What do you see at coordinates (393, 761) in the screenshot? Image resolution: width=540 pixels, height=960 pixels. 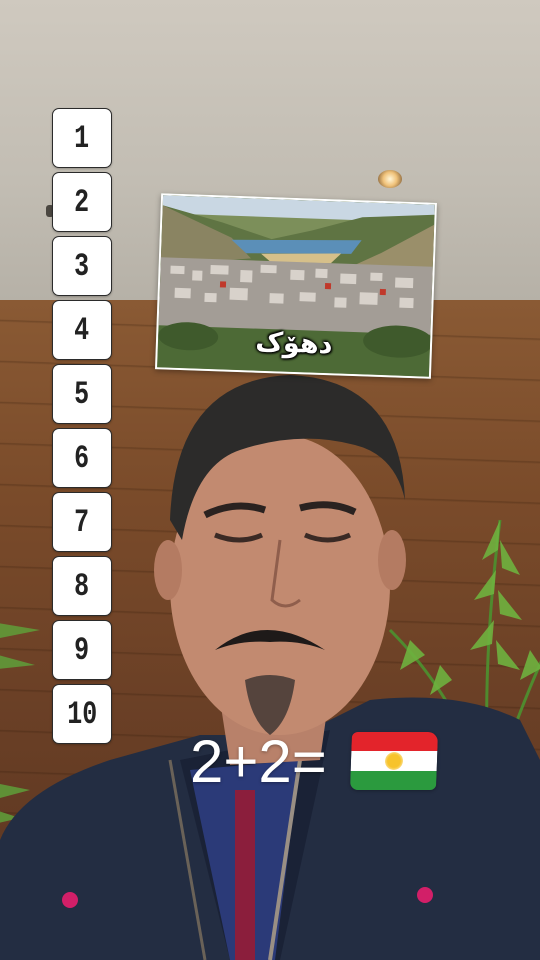 I see `kurdistan-flag-icon` at bounding box center [393, 761].